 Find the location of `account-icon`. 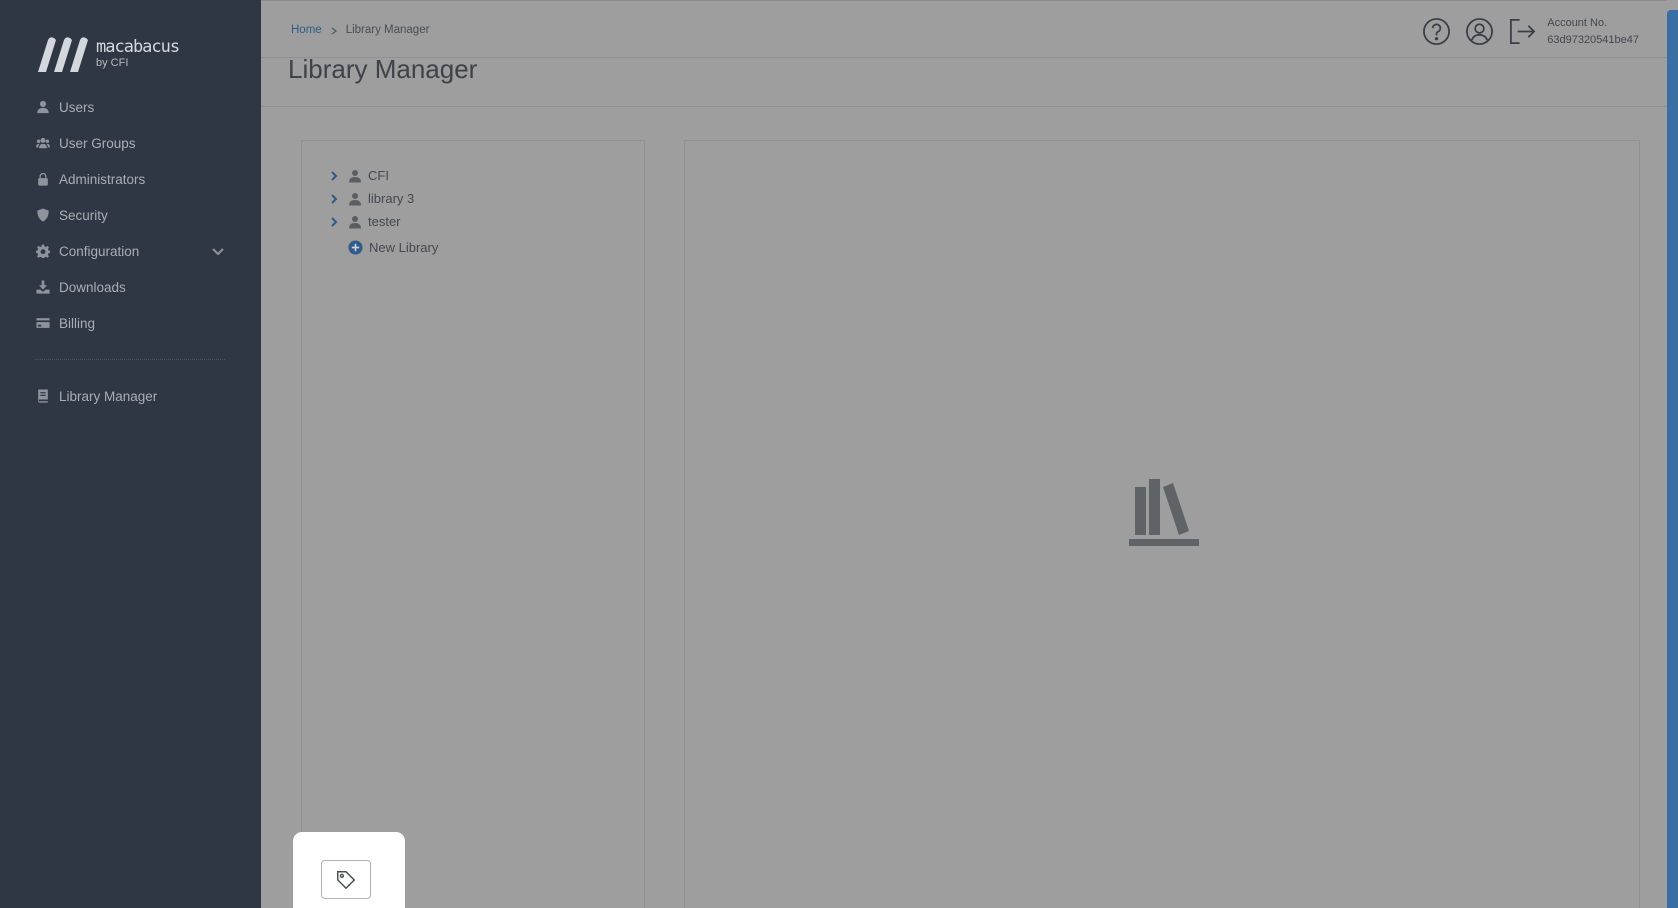

account-icon is located at coordinates (1479, 31).